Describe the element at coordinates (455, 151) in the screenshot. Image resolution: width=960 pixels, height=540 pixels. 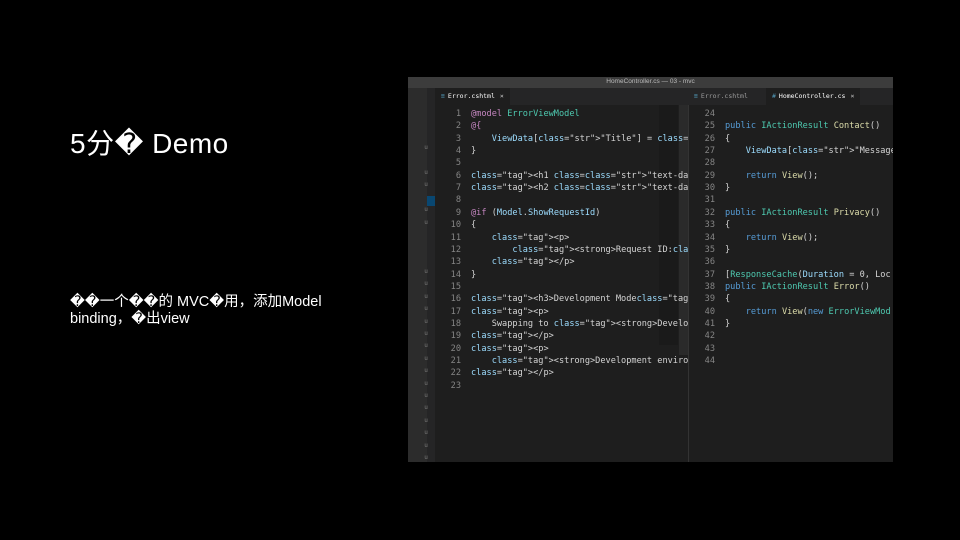
I see `code-line: 4}` at that location.